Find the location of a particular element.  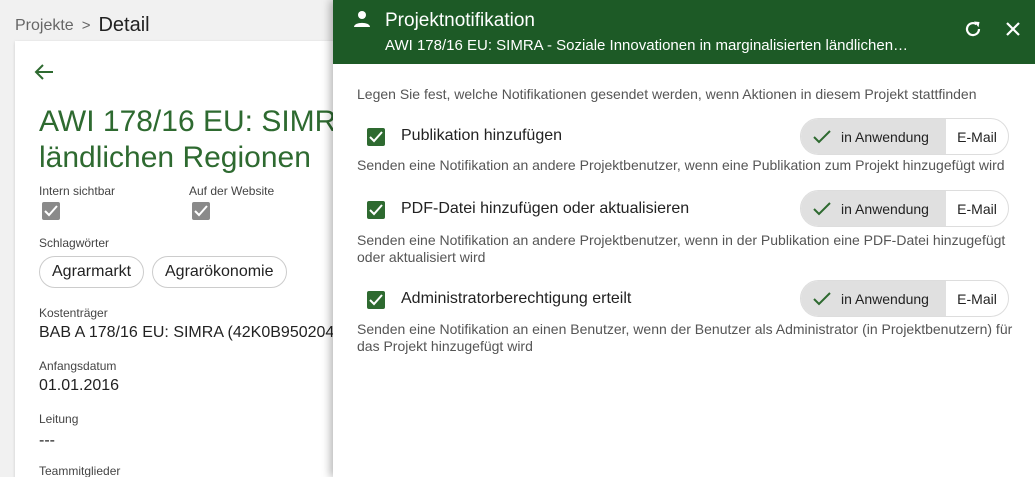

notification-label: Administratorberechtigung erteilt is located at coordinates (516, 298).